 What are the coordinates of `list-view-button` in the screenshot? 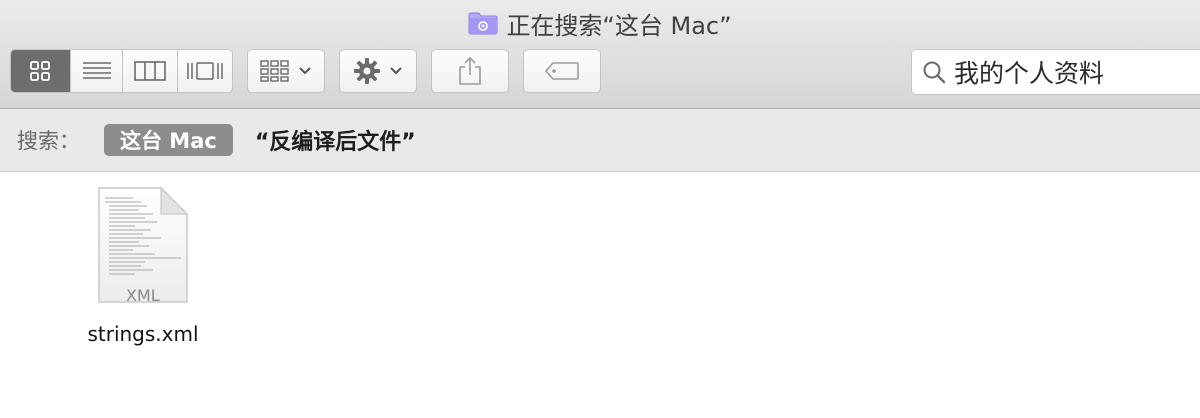 It's located at (96, 71).